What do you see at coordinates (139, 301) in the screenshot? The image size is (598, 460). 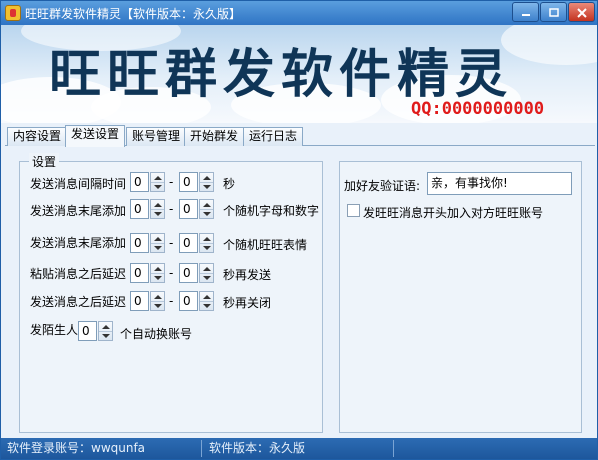 I see `close-delay-from-input: 0` at bounding box center [139, 301].